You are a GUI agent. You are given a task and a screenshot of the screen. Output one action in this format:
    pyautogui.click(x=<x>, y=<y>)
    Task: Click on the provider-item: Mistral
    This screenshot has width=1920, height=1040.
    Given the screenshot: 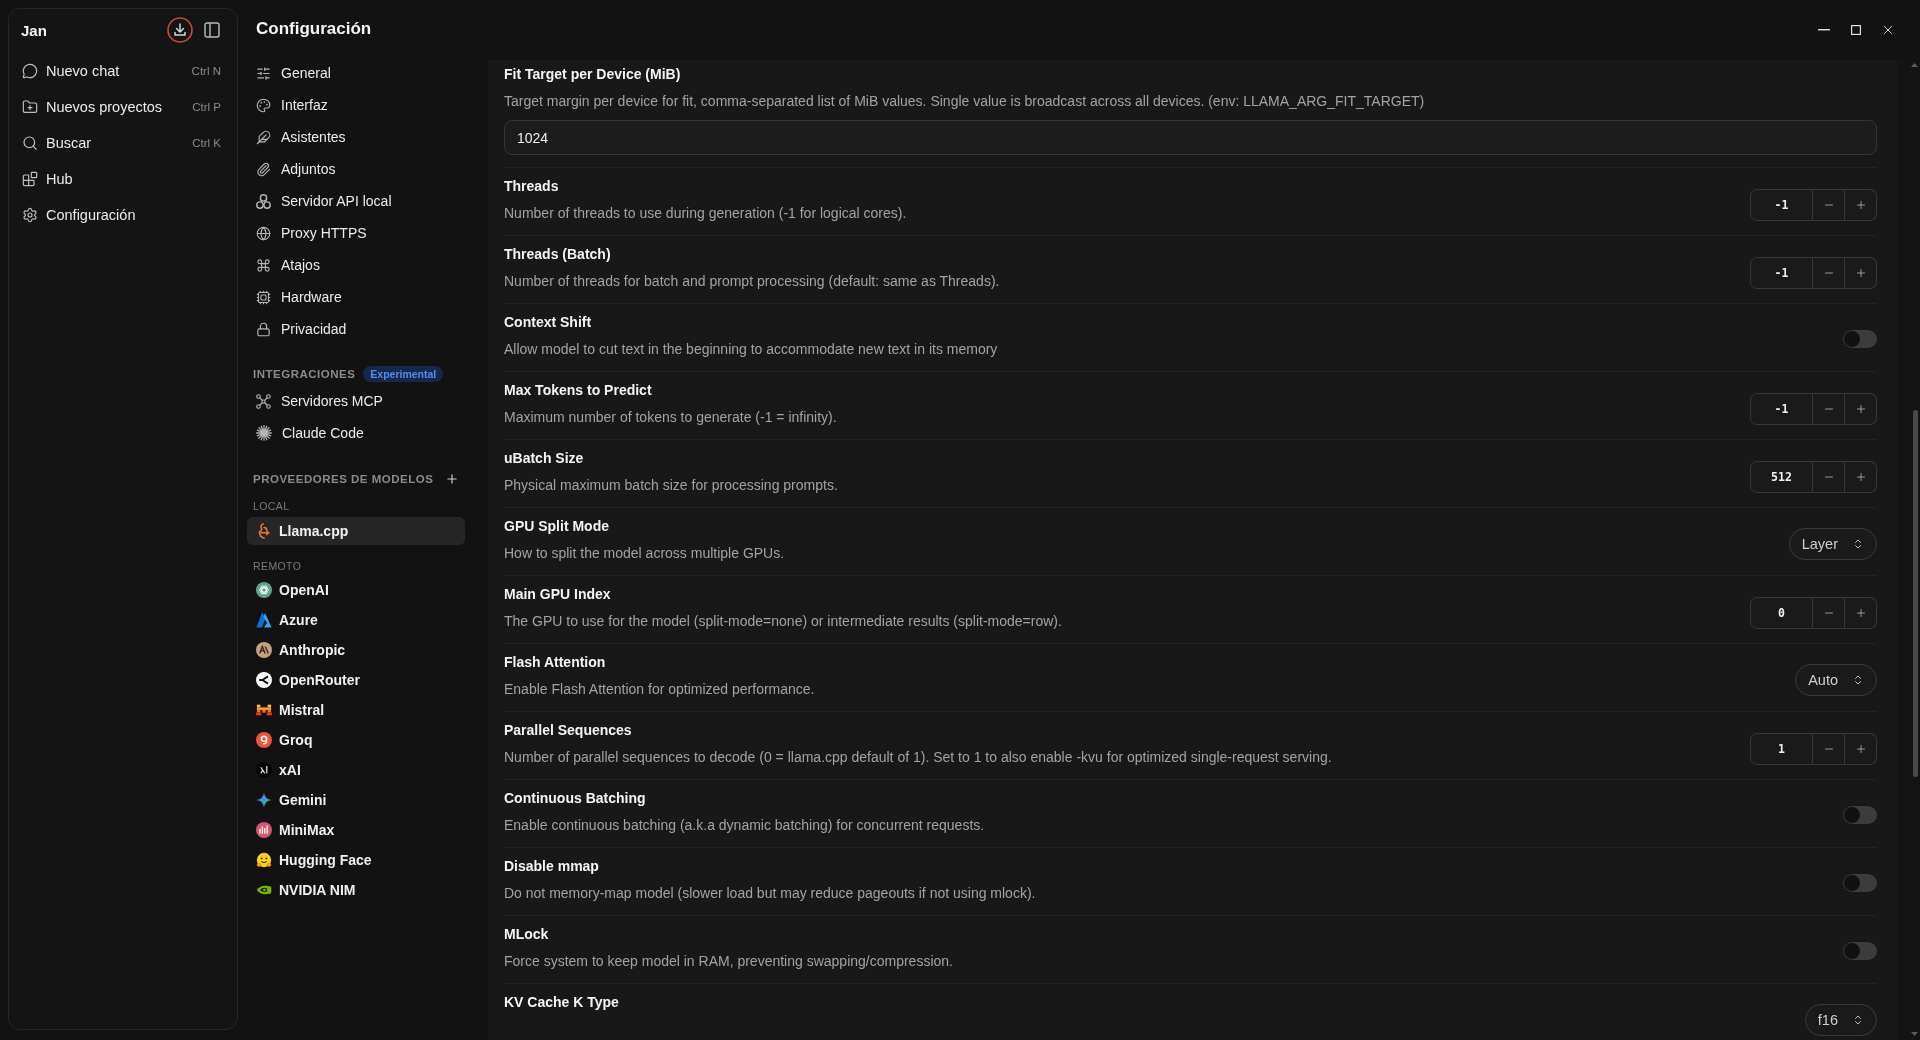 What is the action you would take?
    pyautogui.click(x=356, y=710)
    